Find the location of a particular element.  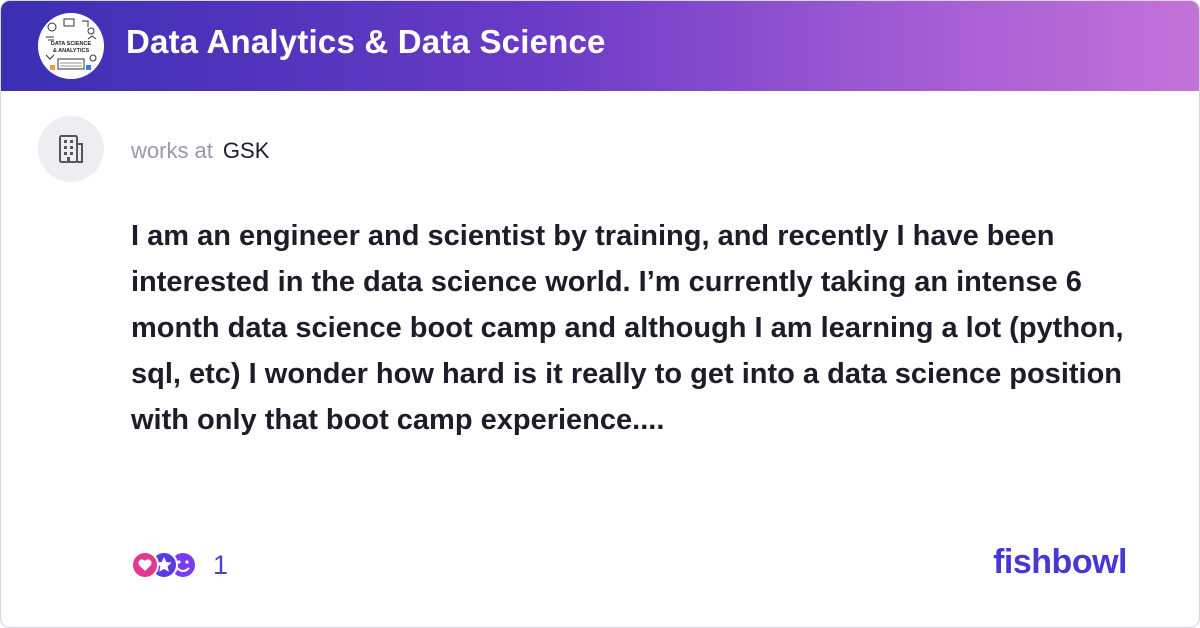

bowl-avatar: DATA SCIENCE & ANALYTICS is located at coordinates (71, 46).